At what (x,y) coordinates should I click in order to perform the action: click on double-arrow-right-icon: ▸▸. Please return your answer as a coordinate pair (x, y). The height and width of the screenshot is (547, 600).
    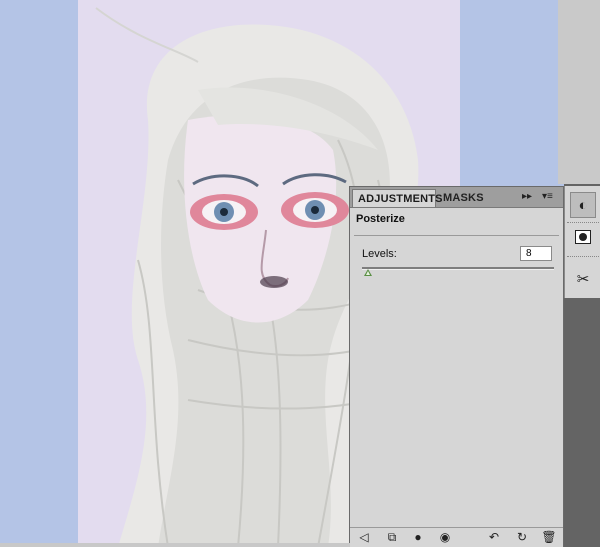
    Looking at the image, I should click on (527, 197).